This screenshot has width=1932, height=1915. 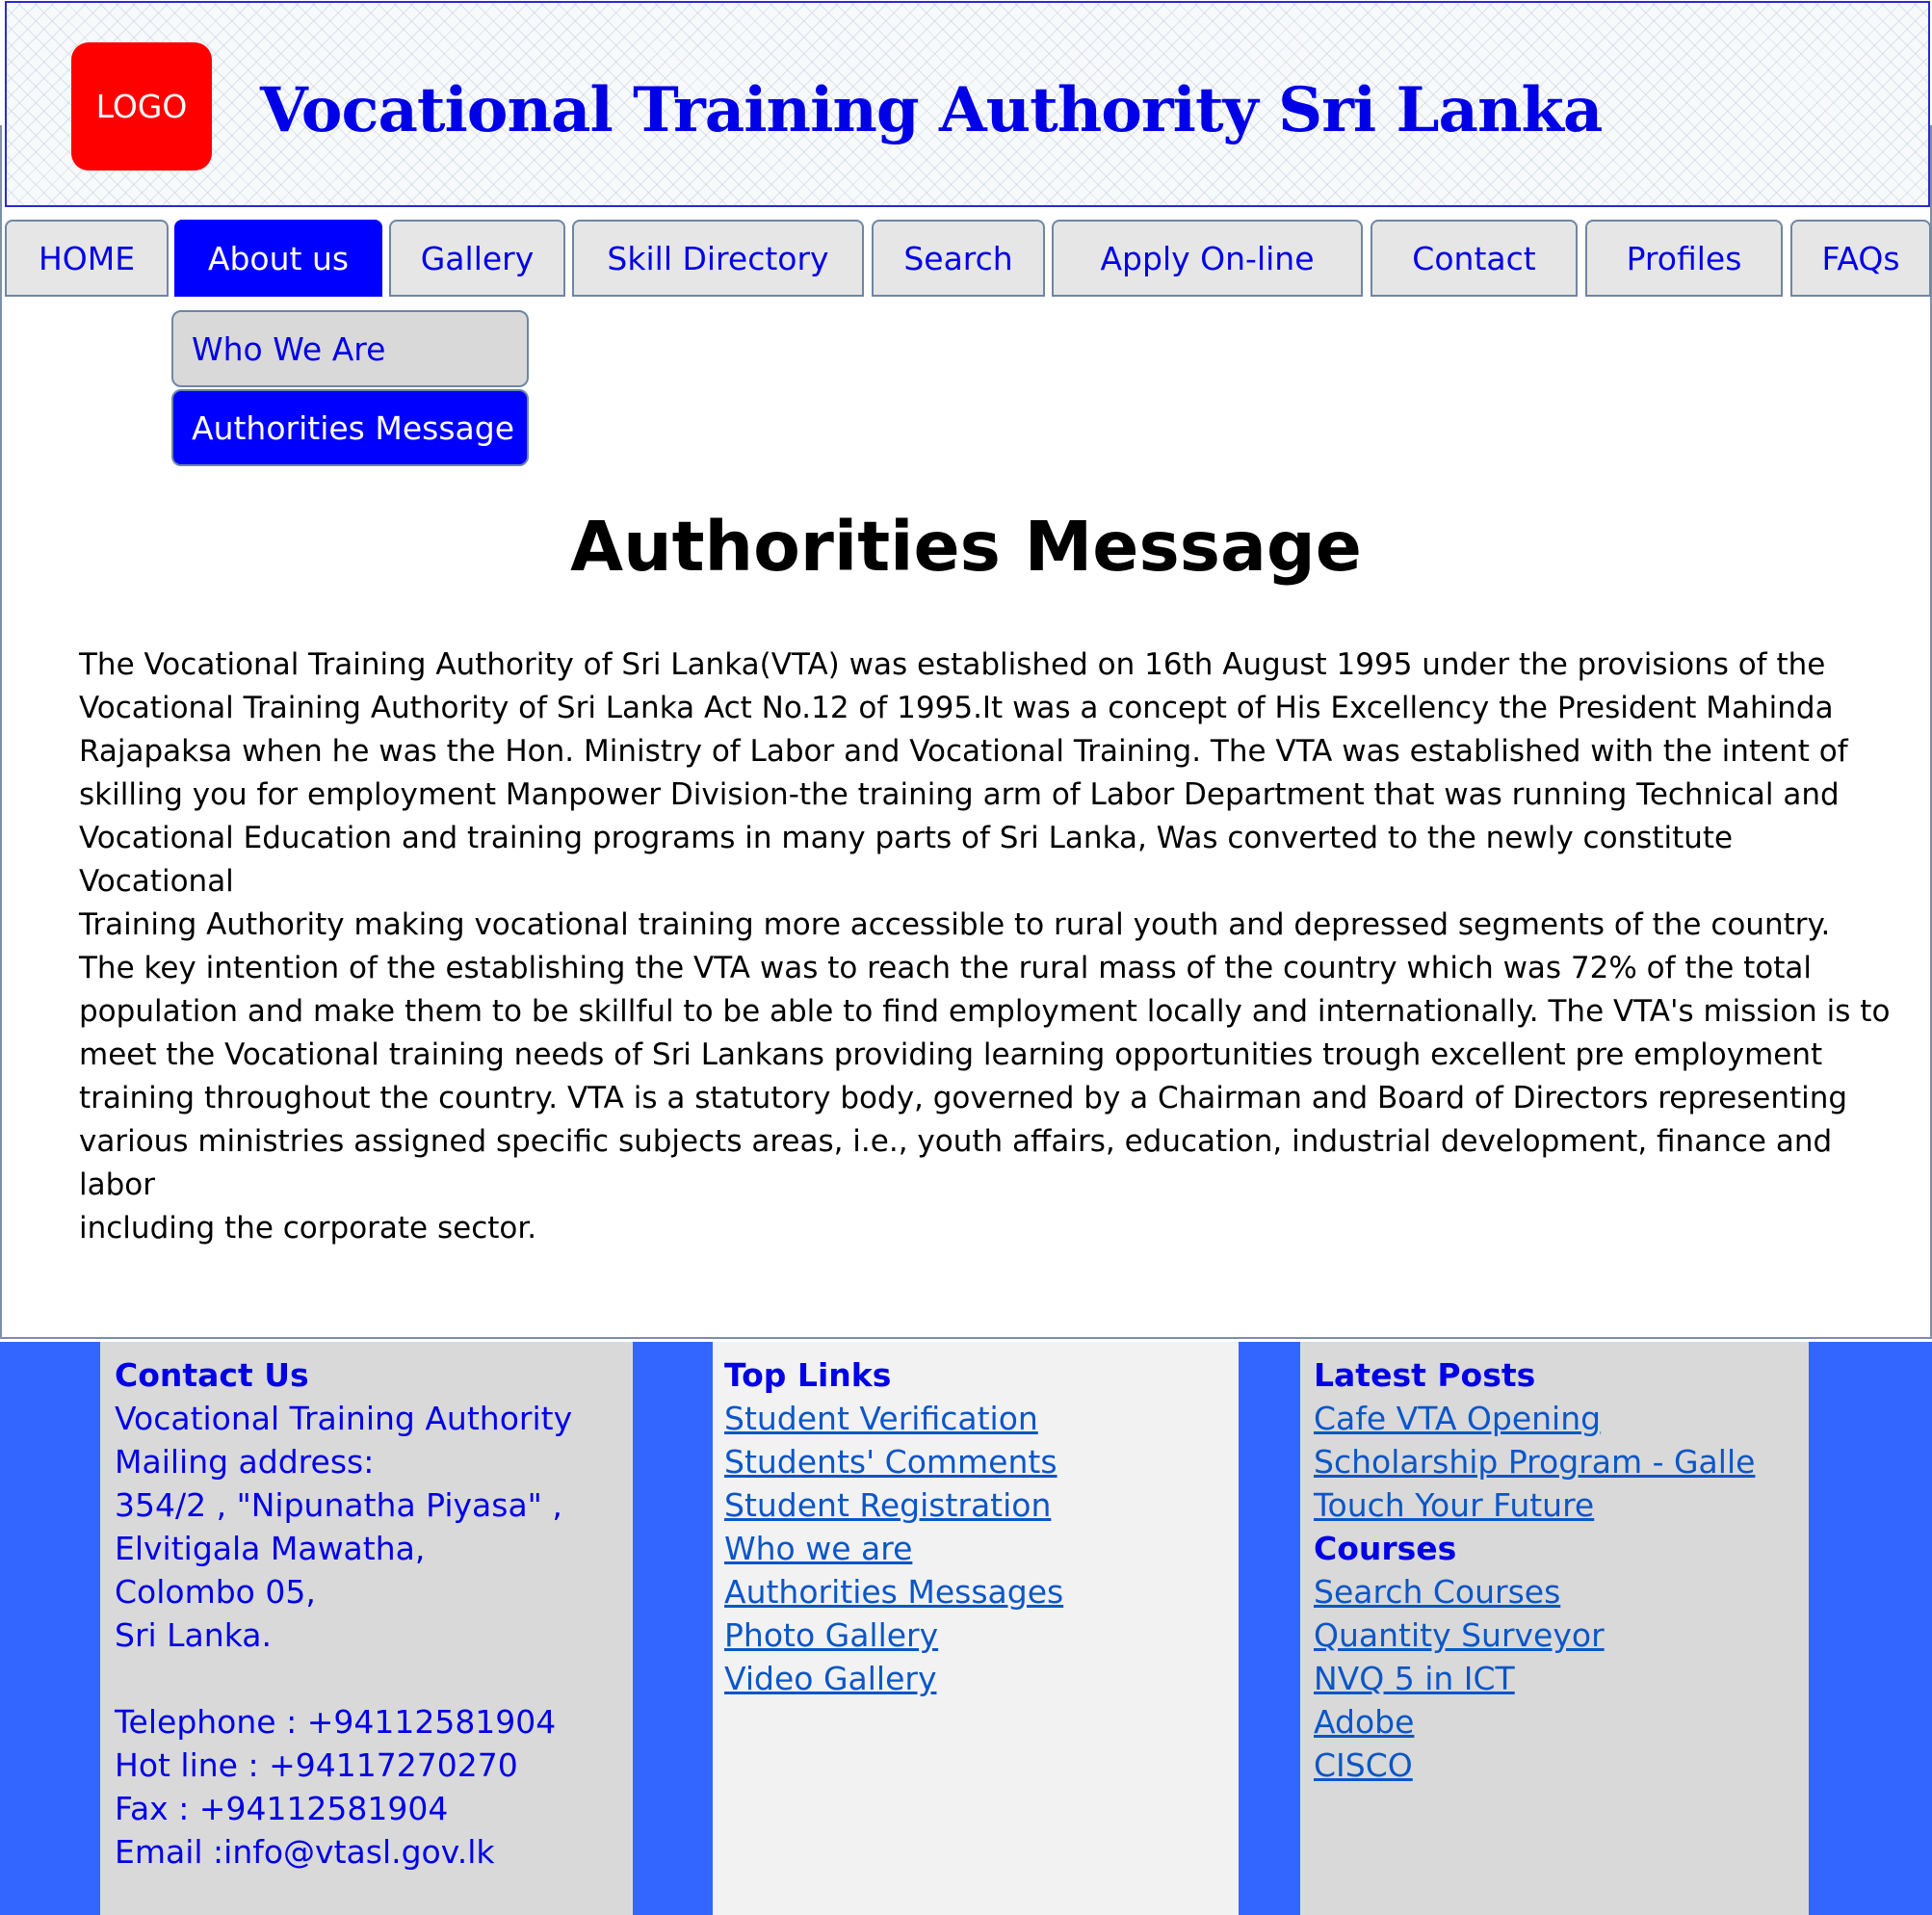 What do you see at coordinates (215, 1592) in the screenshot?
I see `contact-line: Colombo 05,` at bounding box center [215, 1592].